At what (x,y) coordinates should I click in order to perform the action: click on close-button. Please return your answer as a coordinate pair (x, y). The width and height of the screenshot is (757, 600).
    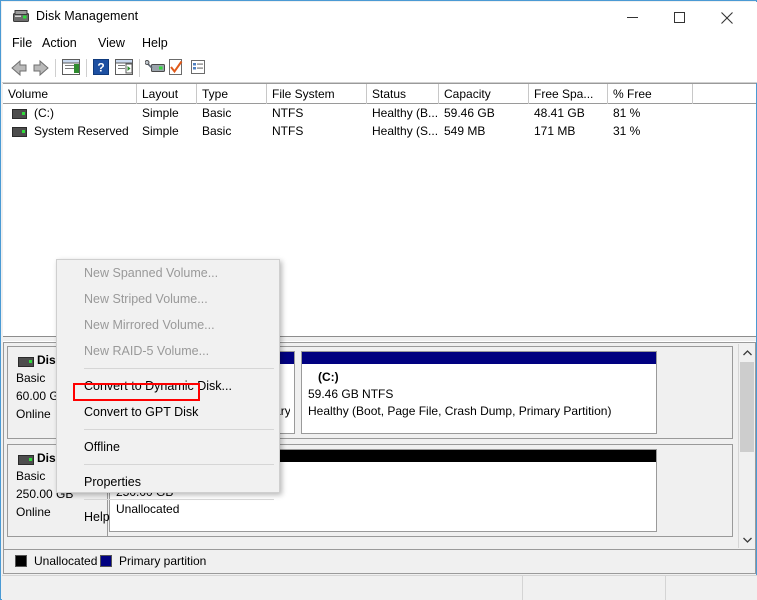
    Looking at the image, I should click on (726, 17).